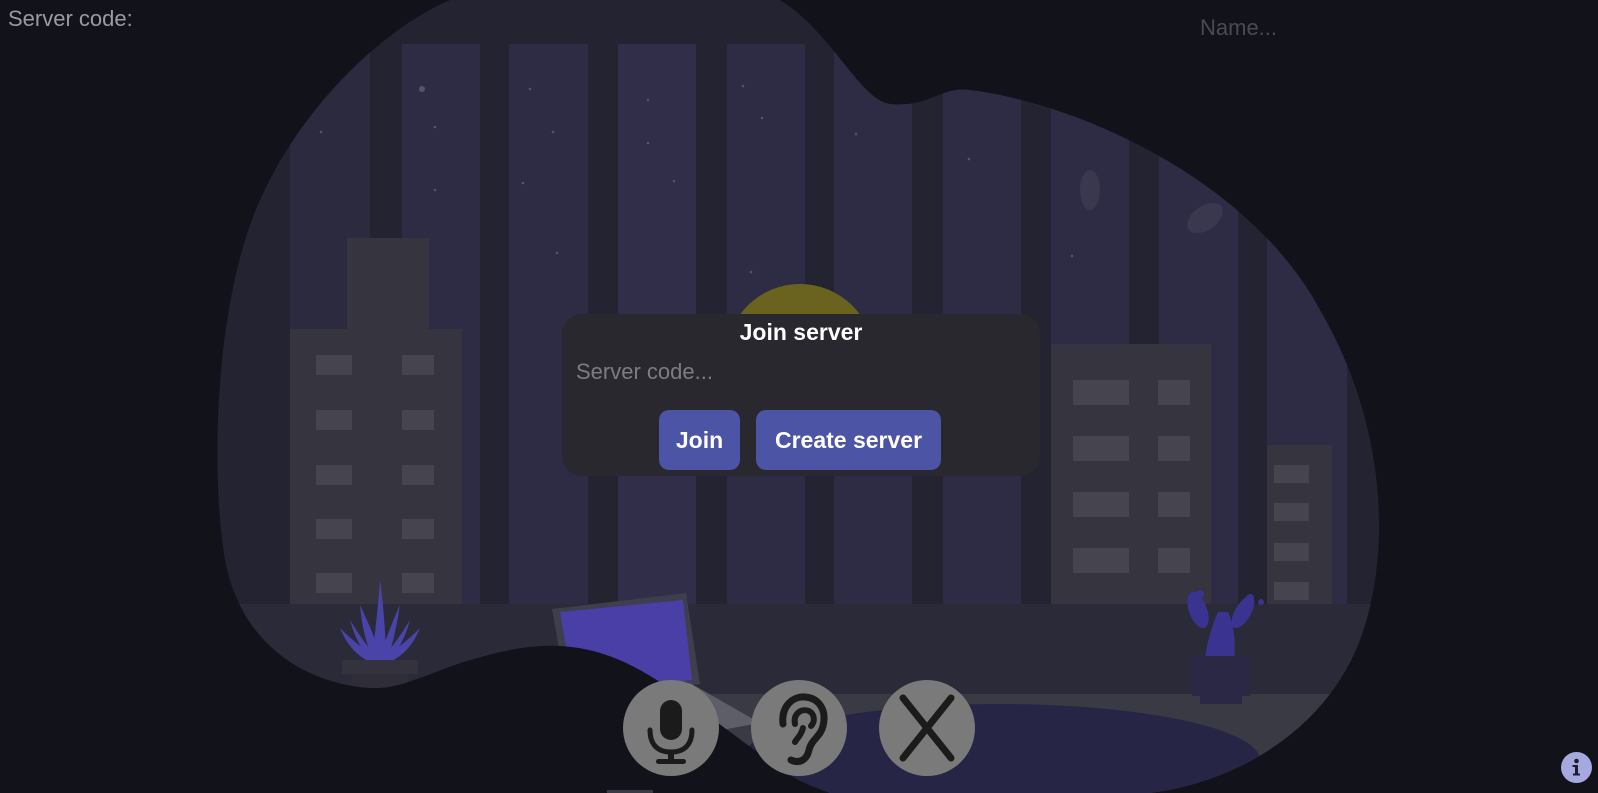 The height and width of the screenshot is (793, 1598). I want to click on info-button, so click(1576, 767).